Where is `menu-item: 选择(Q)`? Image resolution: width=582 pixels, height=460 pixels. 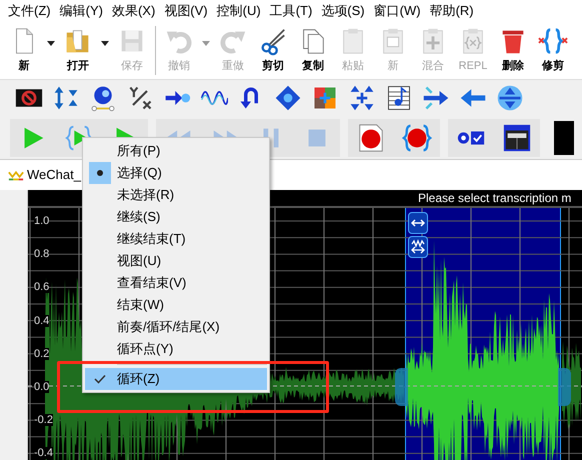 menu-item: 选择(Q) is located at coordinates (176, 173).